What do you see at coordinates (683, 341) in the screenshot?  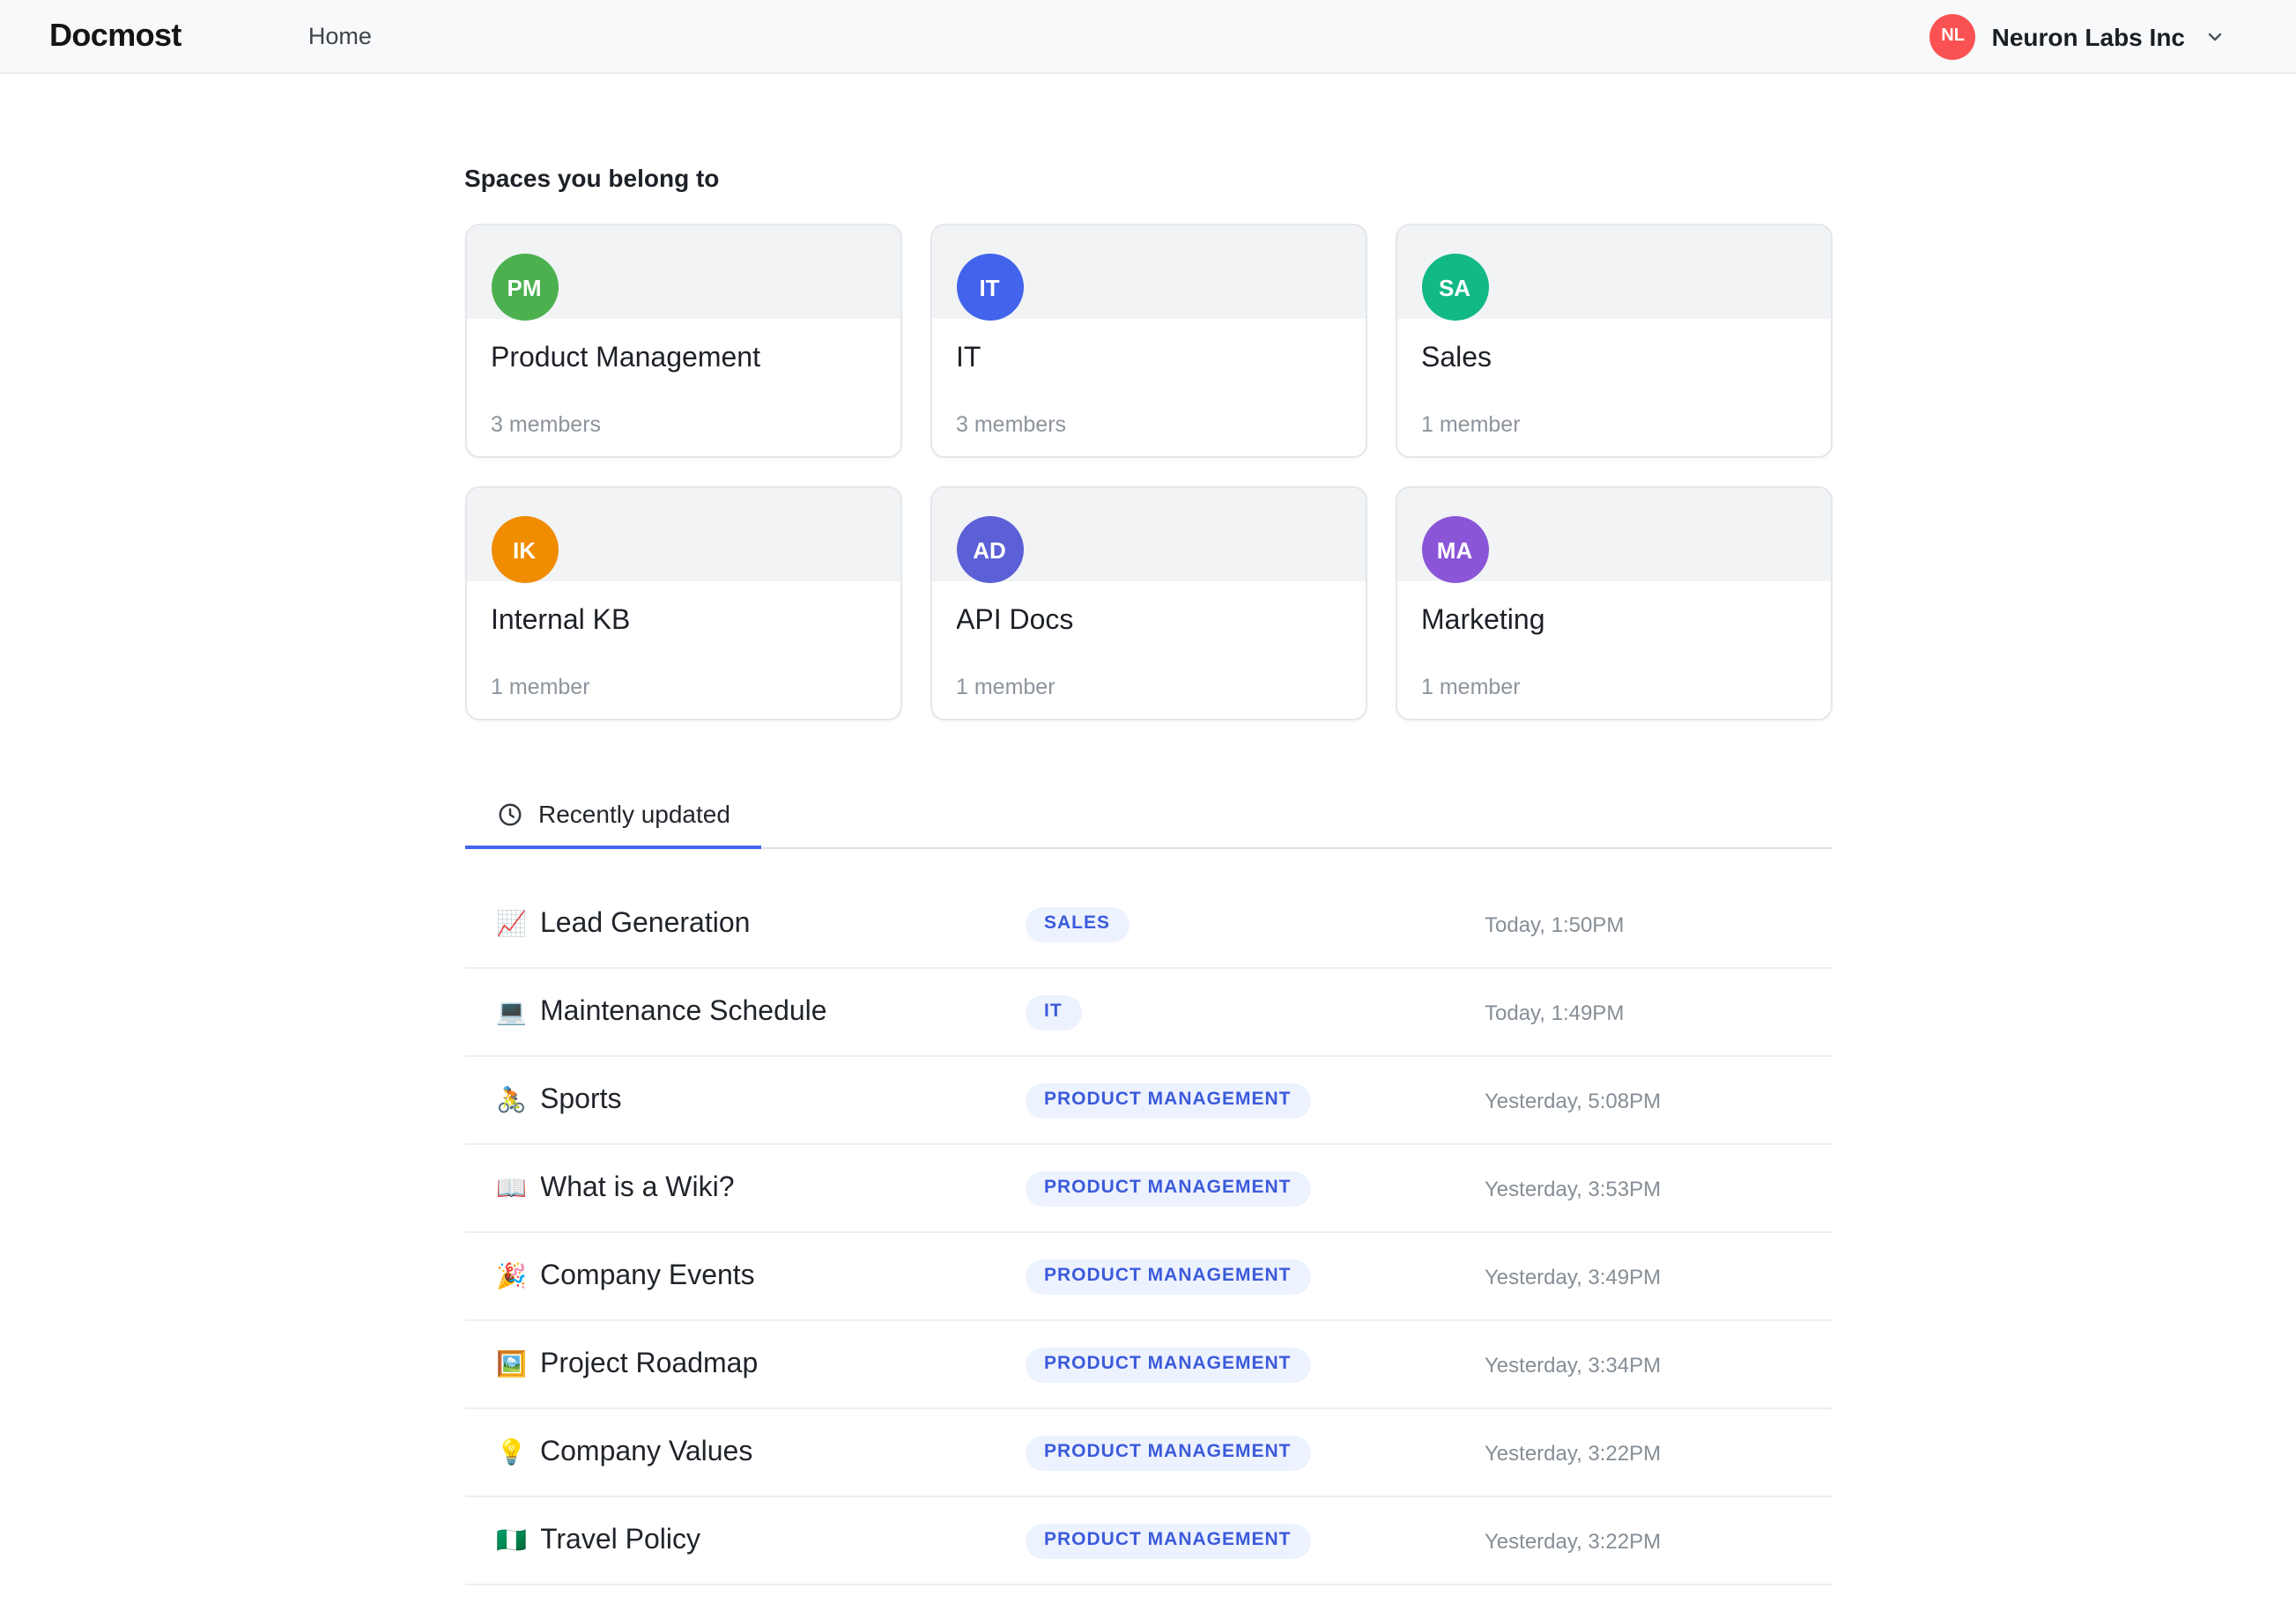 I see `space-card: PM Product Management 3 members` at bounding box center [683, 341].